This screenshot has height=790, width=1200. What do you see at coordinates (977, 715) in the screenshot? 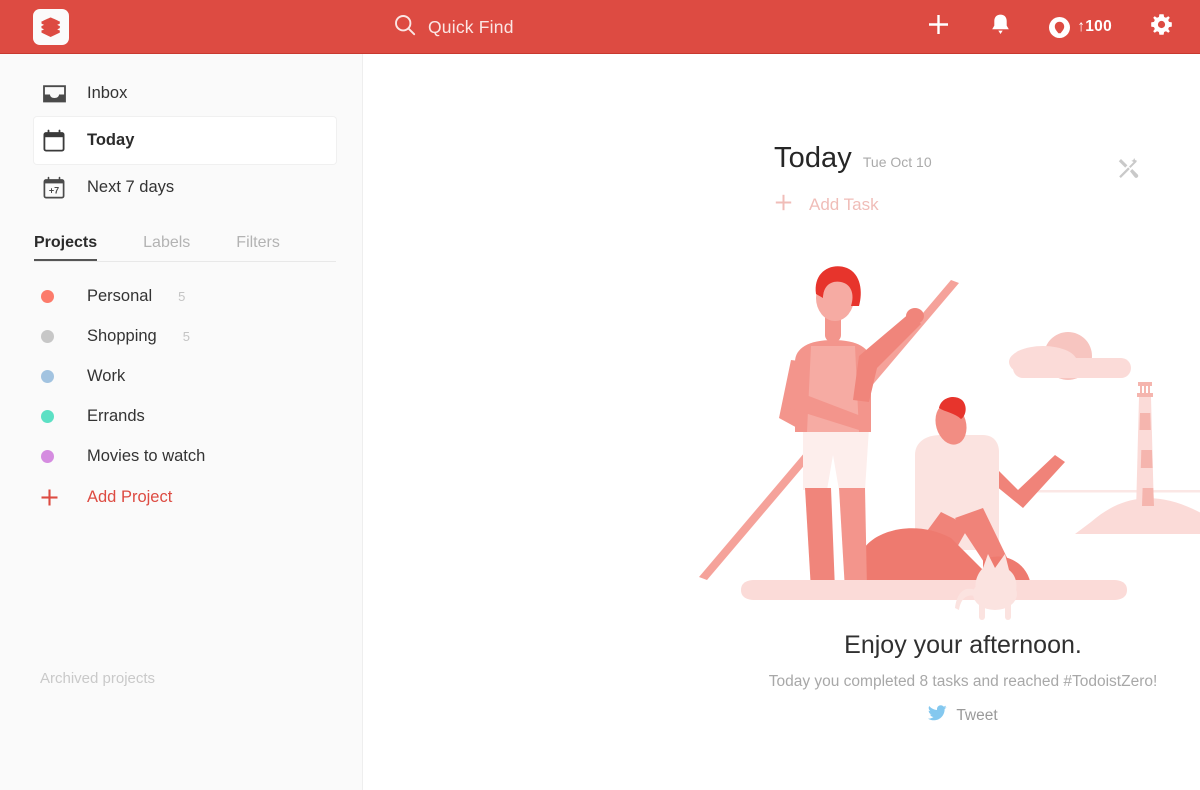
I see `tweet-label: Tweet` at bounding box center [977, 715].